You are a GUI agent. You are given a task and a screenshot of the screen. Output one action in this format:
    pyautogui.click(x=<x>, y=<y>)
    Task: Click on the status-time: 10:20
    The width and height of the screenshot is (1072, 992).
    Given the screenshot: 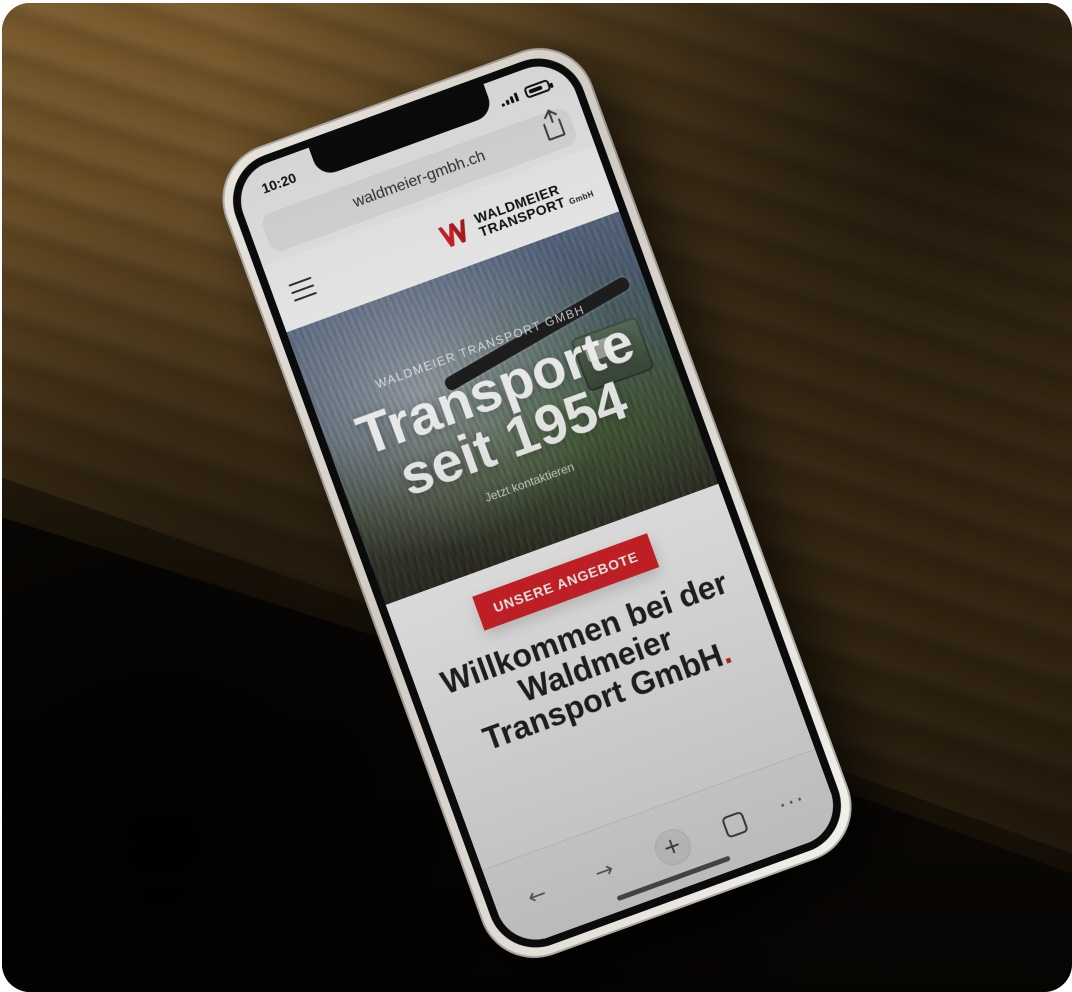 What is the action you would take?
    pyautogui.click(x=279, y=183)
    